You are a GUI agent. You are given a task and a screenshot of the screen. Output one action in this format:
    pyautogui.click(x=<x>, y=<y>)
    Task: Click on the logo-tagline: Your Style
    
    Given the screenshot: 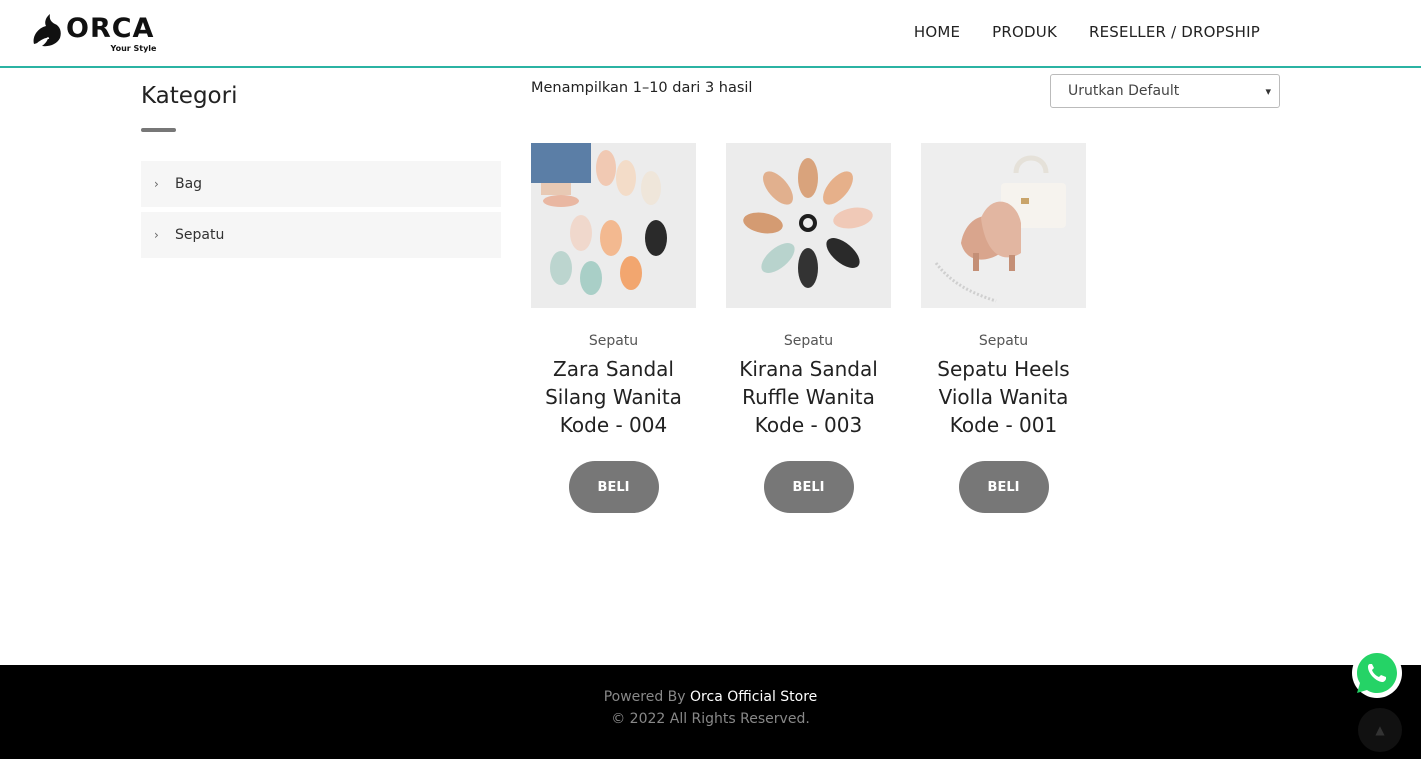 What is the action you would take?
    pyautogui.click(x=133, y=48)
    